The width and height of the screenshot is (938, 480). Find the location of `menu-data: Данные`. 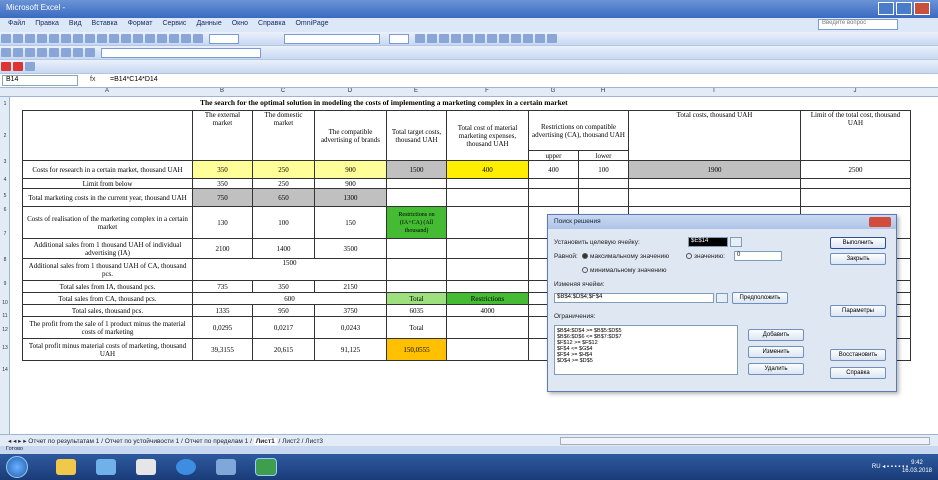

menu-data: Данные is located at coordinates (208, 25).